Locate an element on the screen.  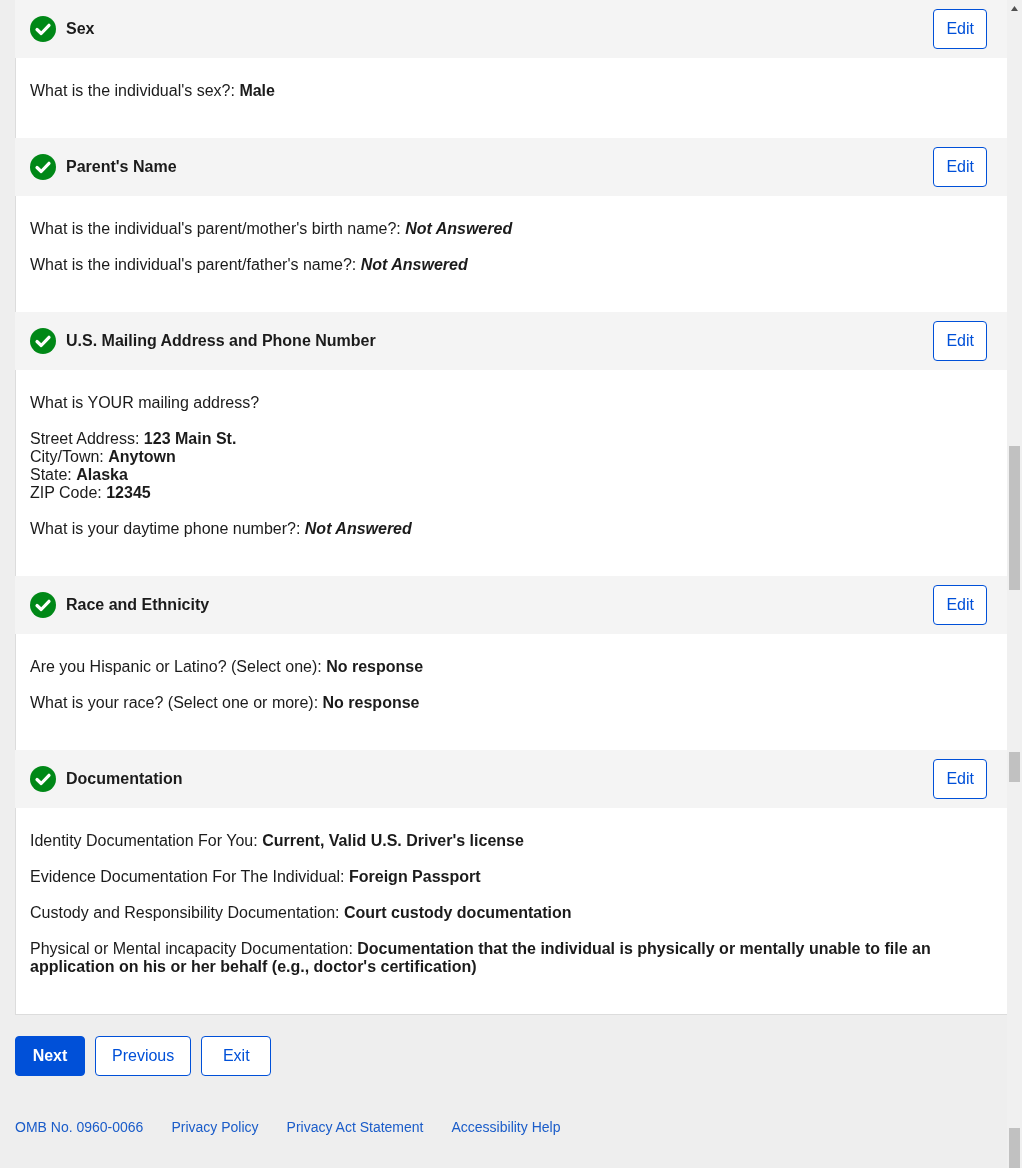
section-title: Parent's Name is located at coordinates (122, 167).